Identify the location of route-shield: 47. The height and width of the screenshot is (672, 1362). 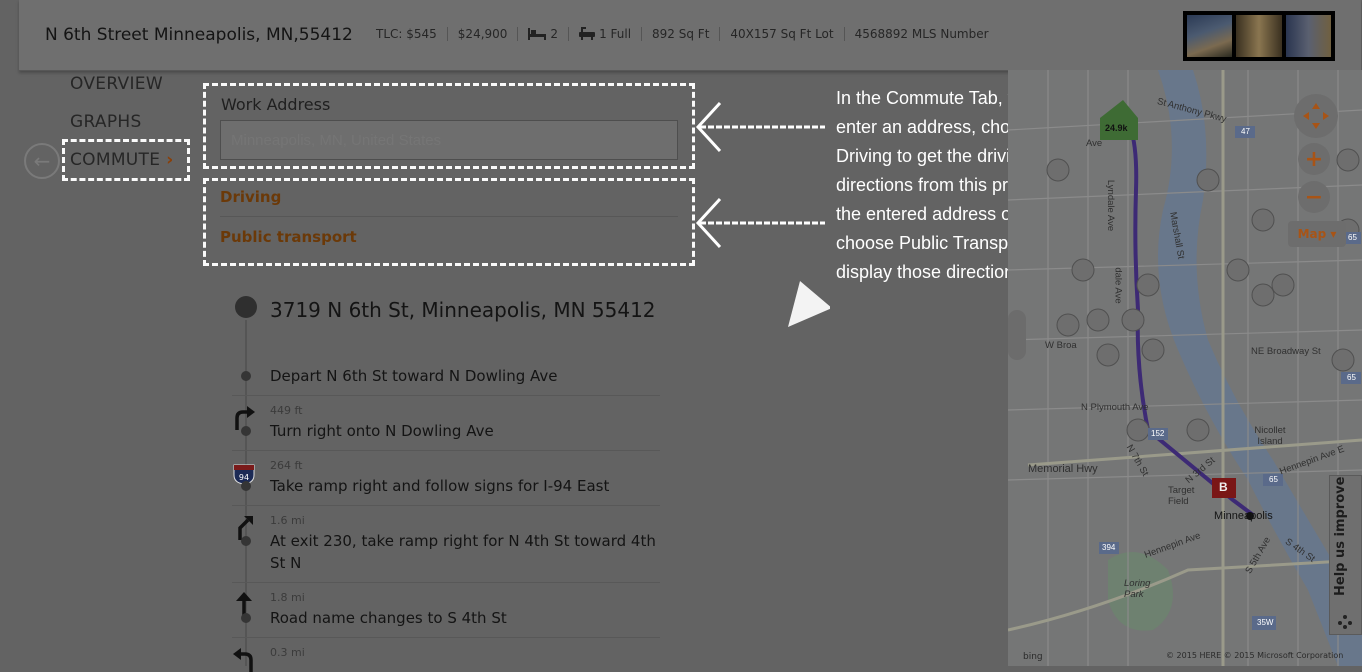
(1245, 131).